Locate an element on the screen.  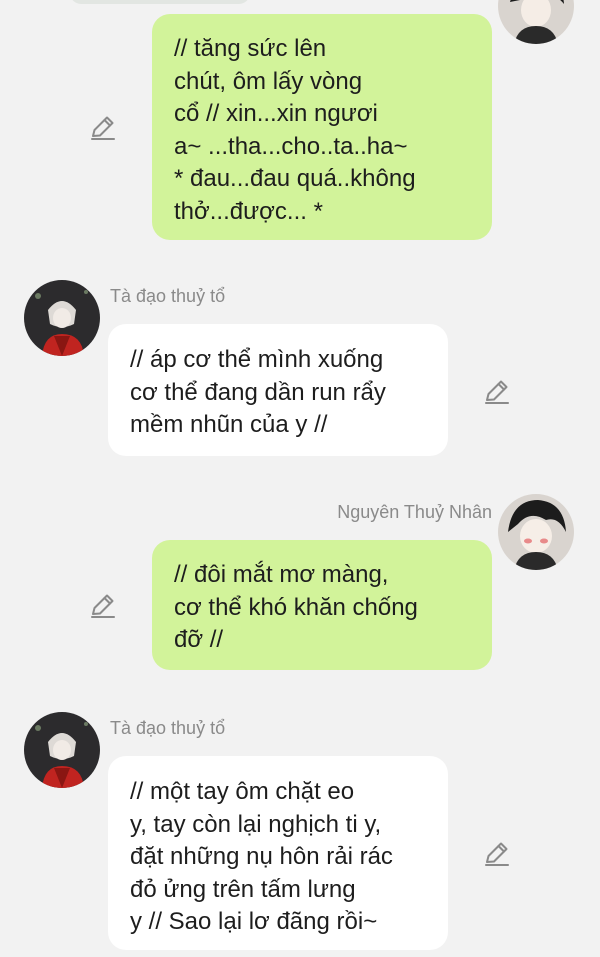
message-line: đặt những nụ hôn rải rác is located at coordinates (261, 856).